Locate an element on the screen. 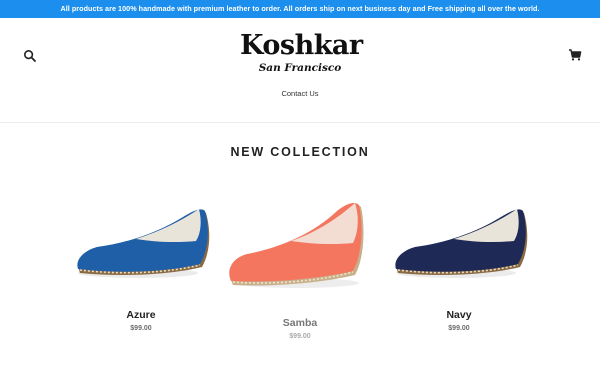 Image resolution: width=600 pixels, height=379 pixels. logo-wordmark: Koshkar is located at coordinates (301, 45).